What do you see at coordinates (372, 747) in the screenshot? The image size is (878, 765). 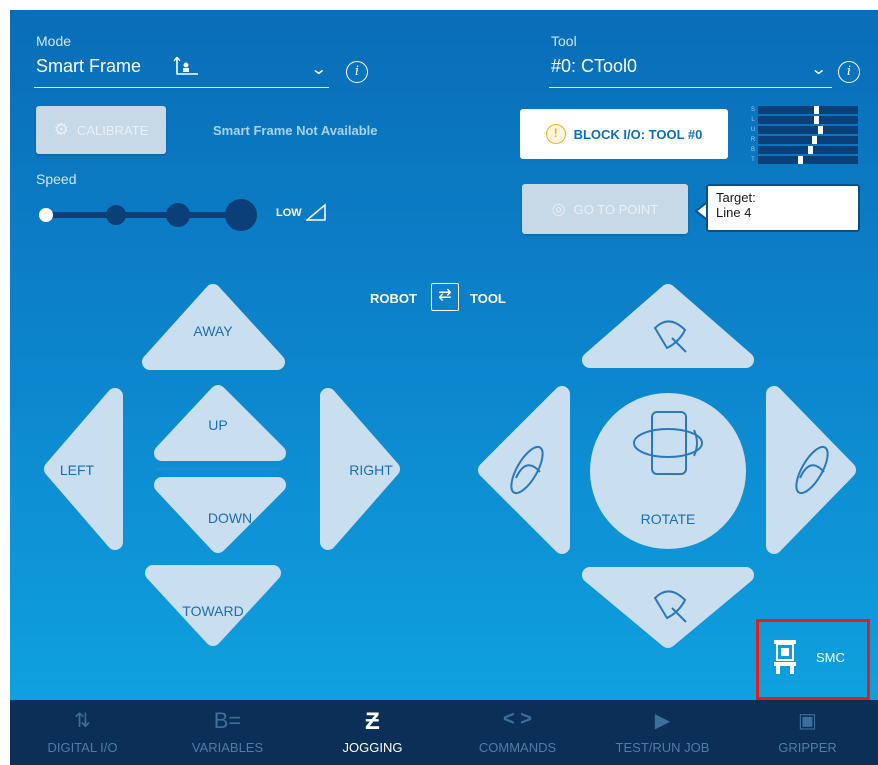 I see `nav-label: JOGGING` at bounding box center [372, 747].